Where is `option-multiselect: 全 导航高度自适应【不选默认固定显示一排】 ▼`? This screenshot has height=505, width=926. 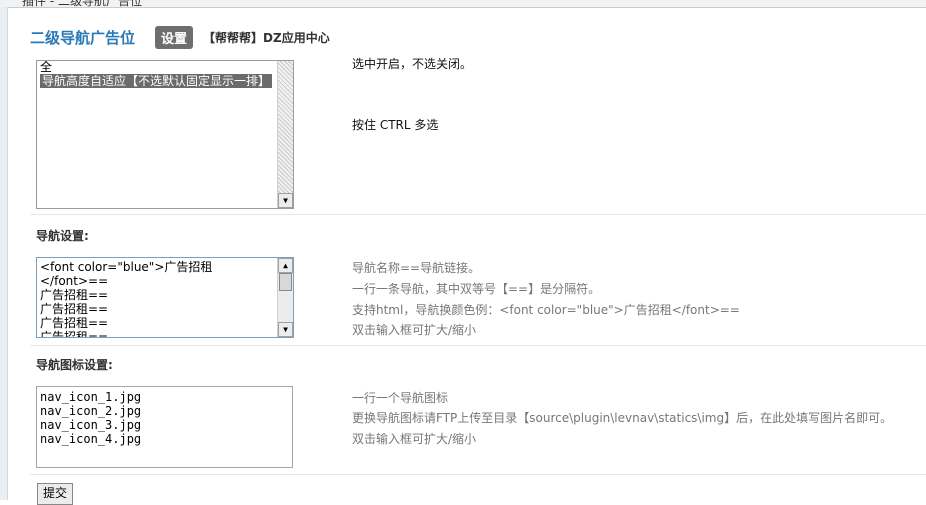
option-multiselect: 全 导航高度自适应【不选默认固定显示一排】 ▼ is located at coordinates (165, 134).